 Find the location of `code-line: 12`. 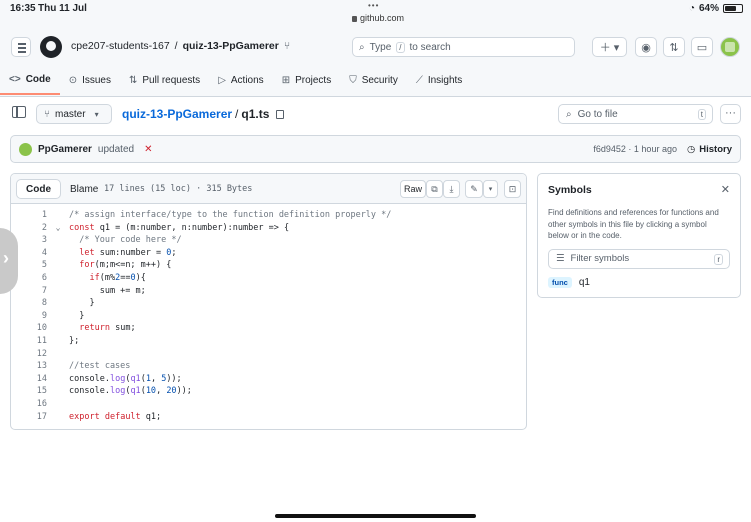

code-line: 12 is located at coordinates (268, 354).